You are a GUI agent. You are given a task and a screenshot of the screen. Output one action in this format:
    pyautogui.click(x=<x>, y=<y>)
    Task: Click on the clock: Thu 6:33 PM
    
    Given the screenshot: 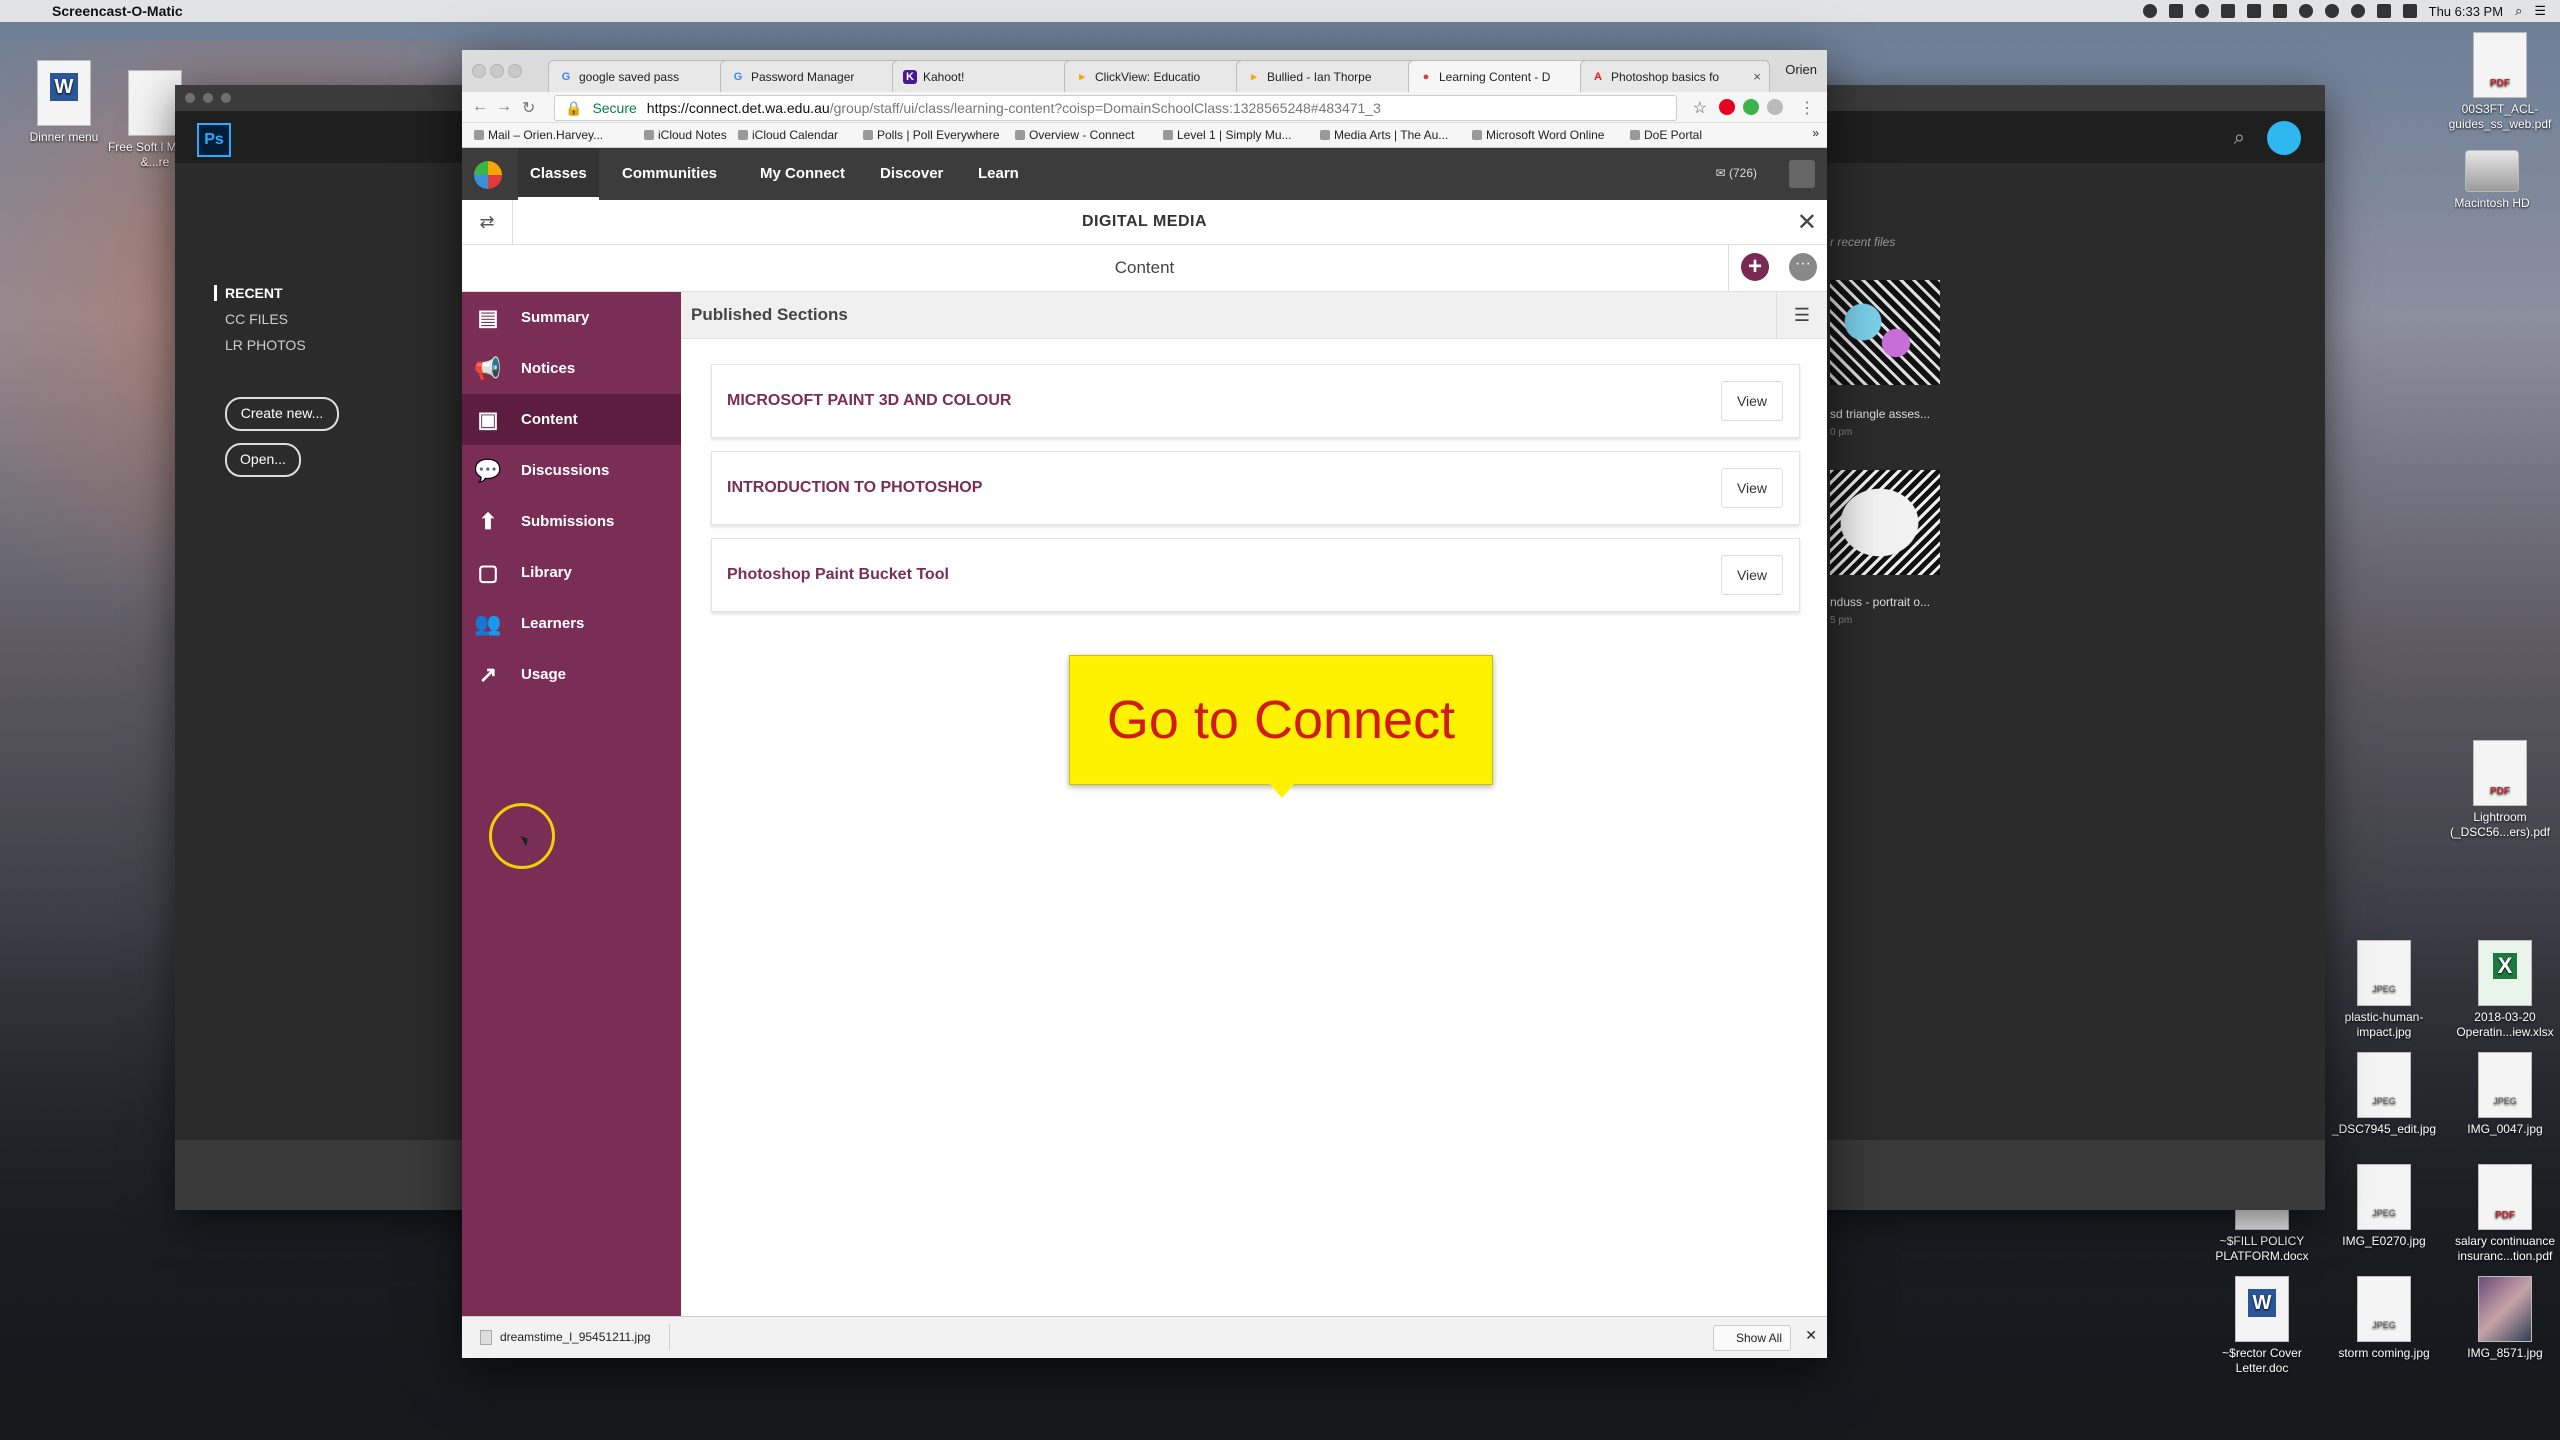 What is the action you would take?
    pyautogui.click(x=2466, y=11)
    